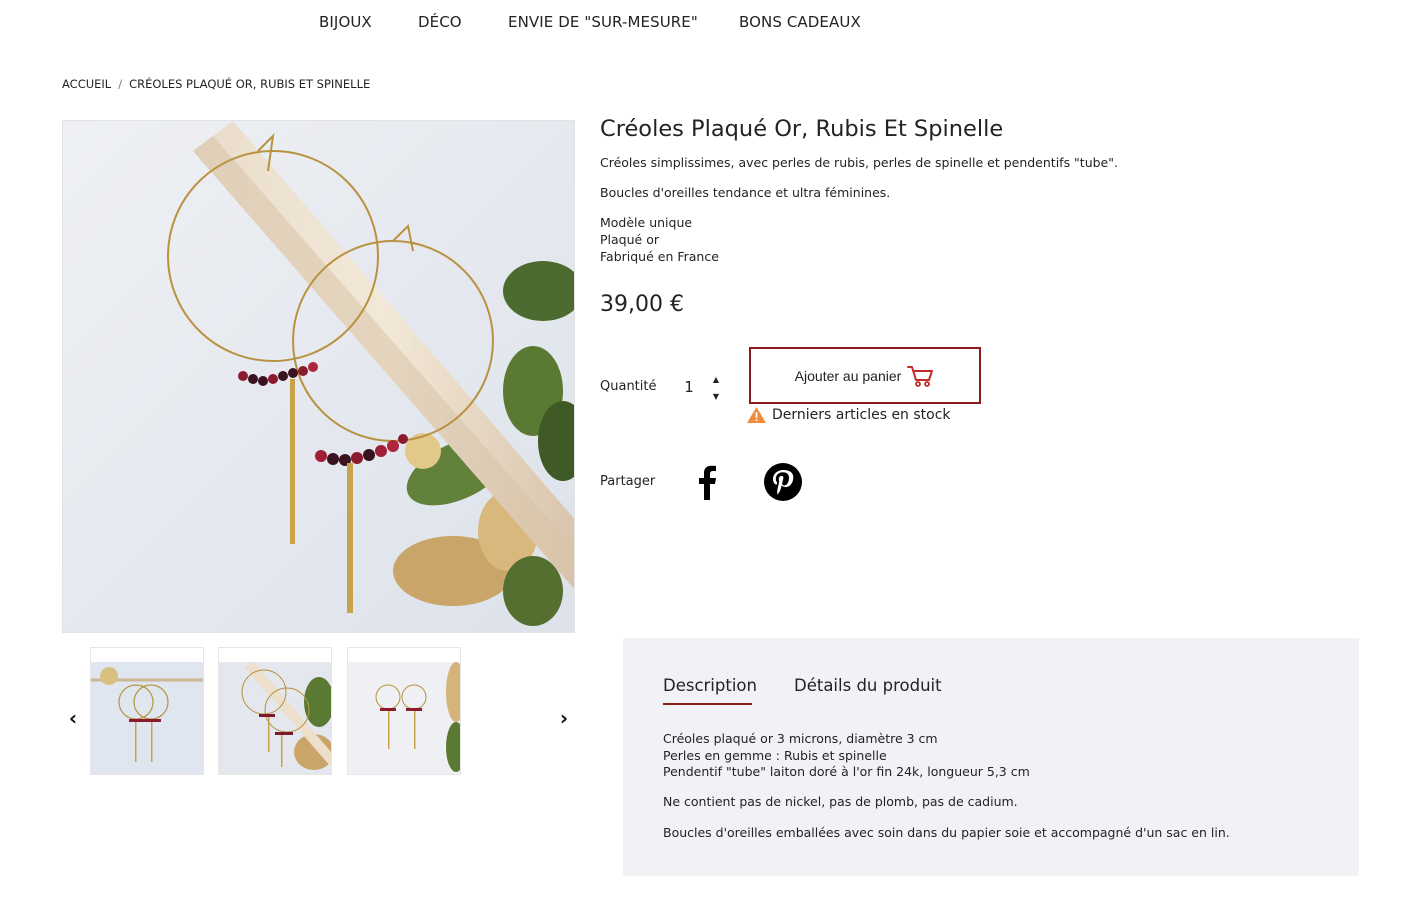  What do you see at coordinates (629, 239) in the screenshot?
I see `product-feature-2: Plaqué or` at bounding box center [629, 239].